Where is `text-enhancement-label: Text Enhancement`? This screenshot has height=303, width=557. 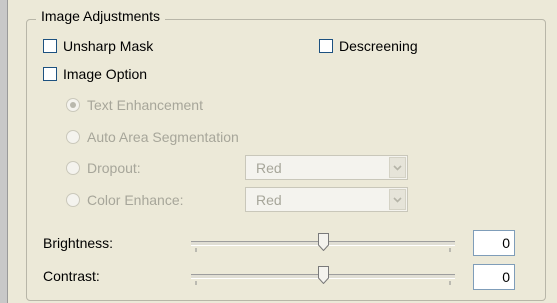 text-enhancement-label: Text Enhancement is located at coordinates (145, 105).